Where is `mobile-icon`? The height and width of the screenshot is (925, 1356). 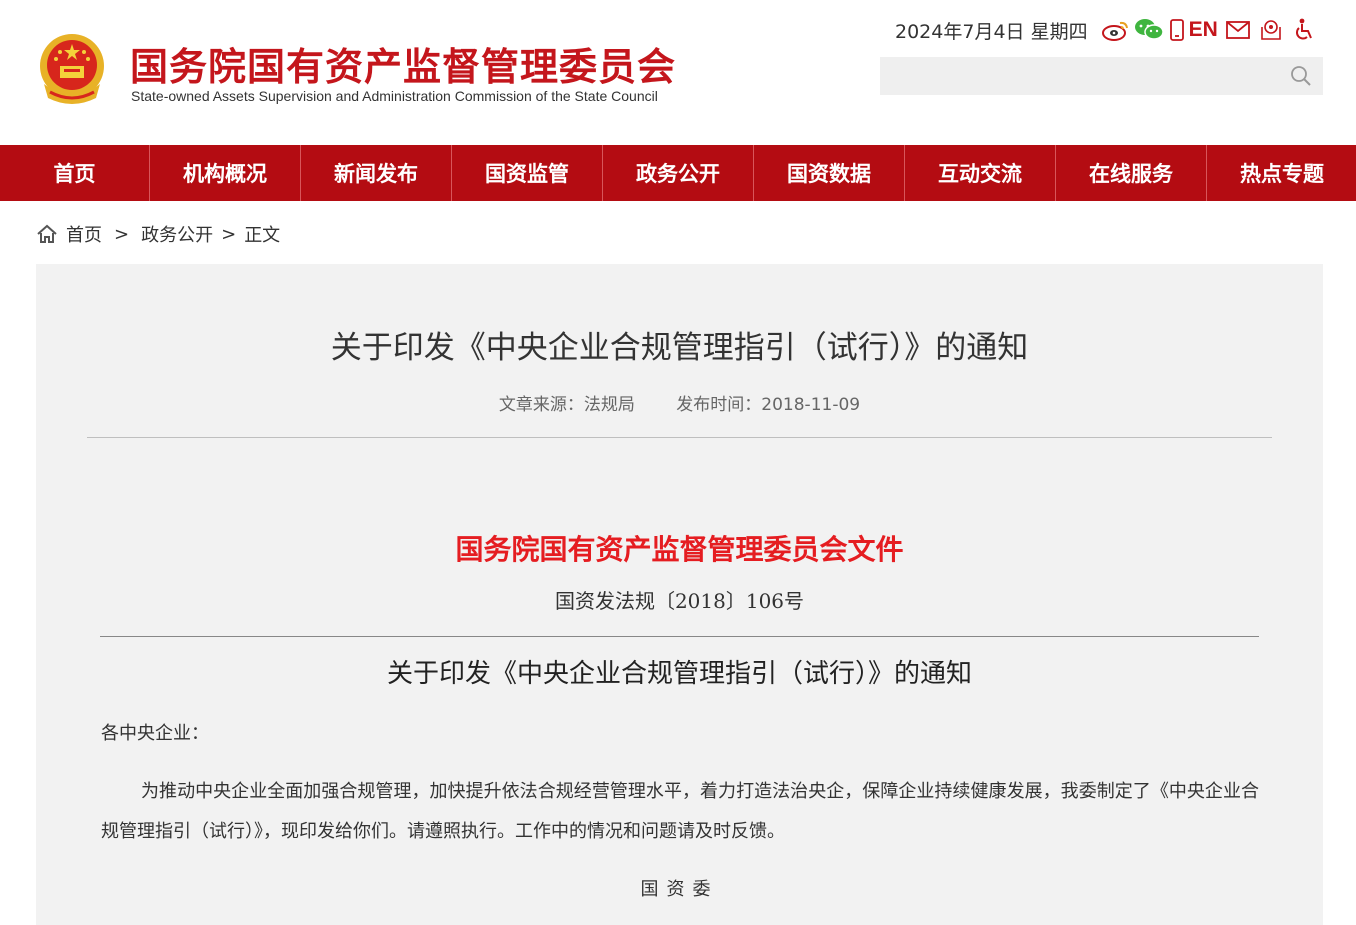 mobile-icon is located at coordinates (1177, 30).